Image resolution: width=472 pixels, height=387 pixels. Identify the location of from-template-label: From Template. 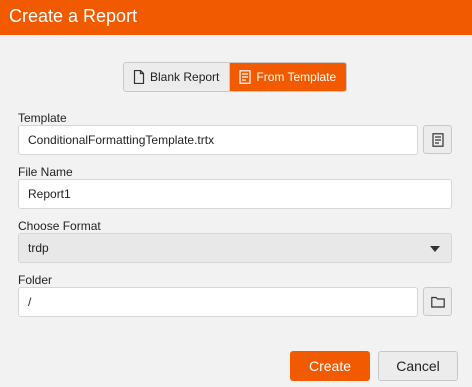
(296, 77).